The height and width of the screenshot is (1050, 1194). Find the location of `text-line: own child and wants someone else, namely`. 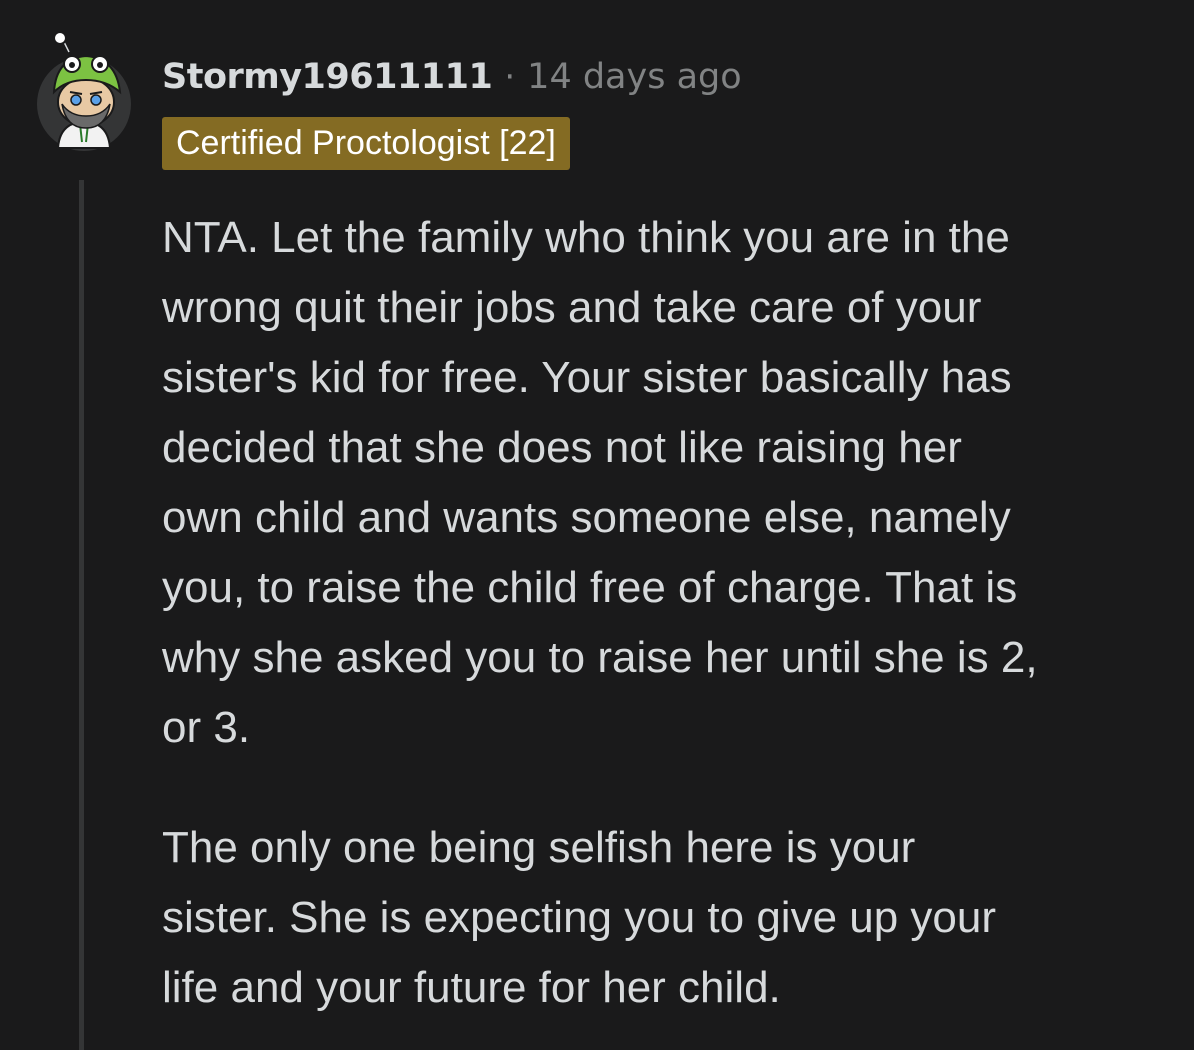

text-line: own child and wants someone else, namely is located at coordinates (586, 517).